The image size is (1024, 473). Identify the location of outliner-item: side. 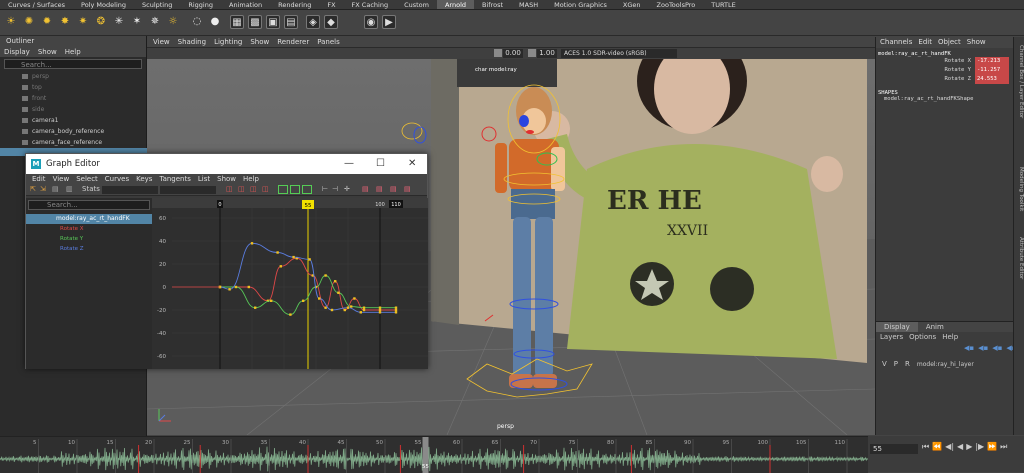
(73, 109).